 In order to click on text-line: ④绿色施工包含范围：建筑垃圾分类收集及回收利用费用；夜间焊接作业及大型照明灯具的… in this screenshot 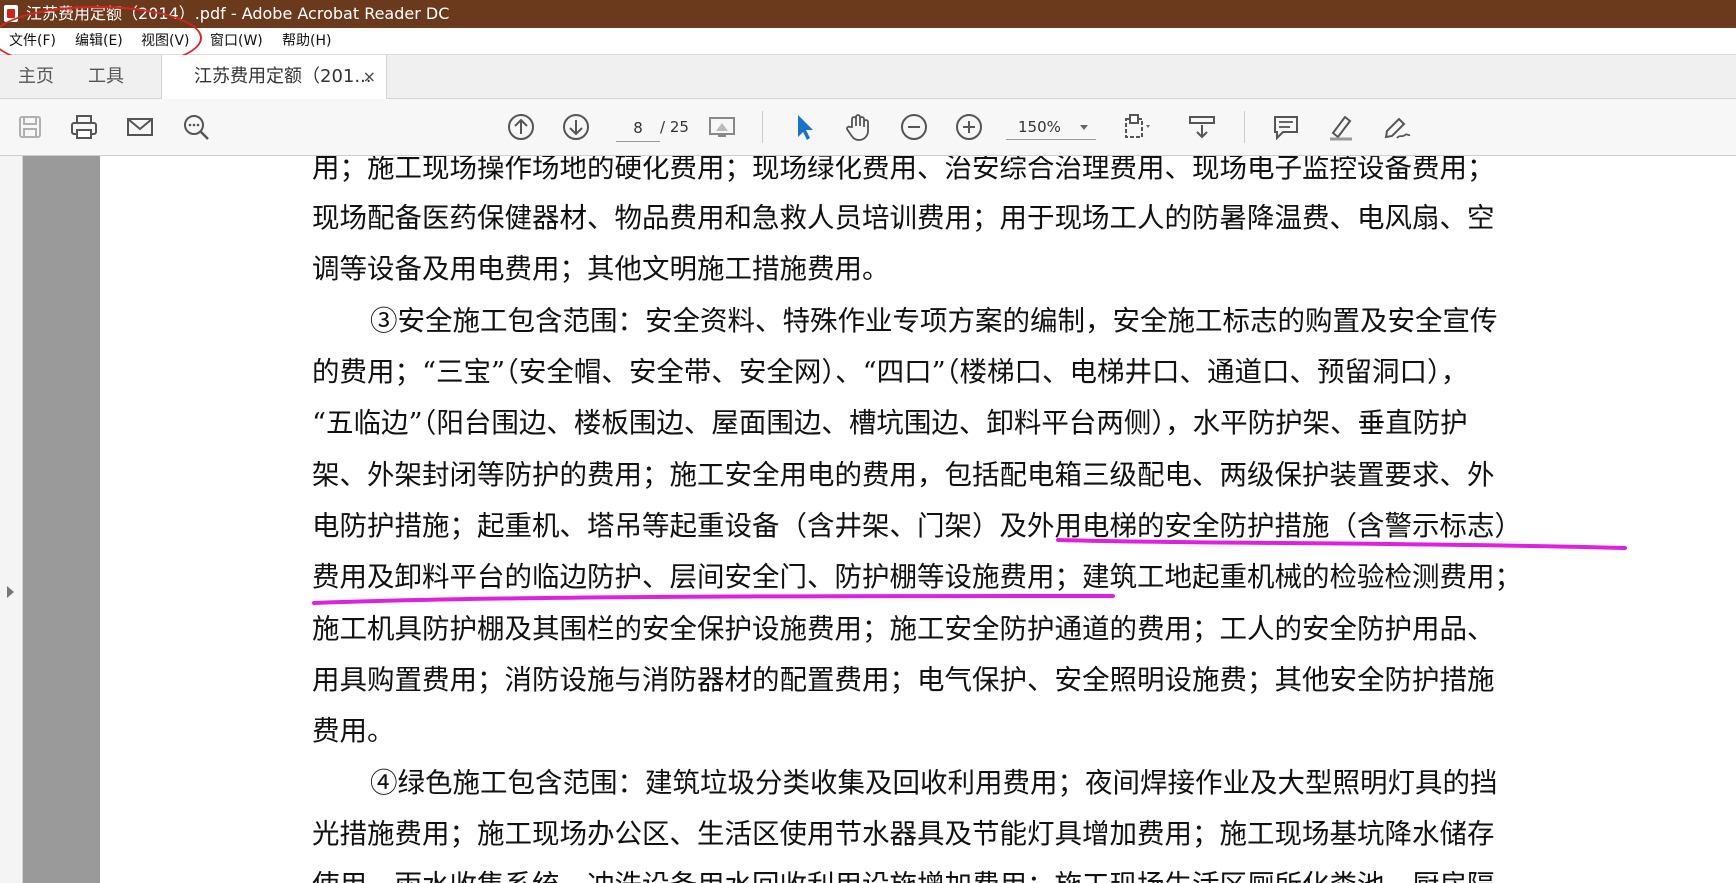, I will do `click(934, 783)`.